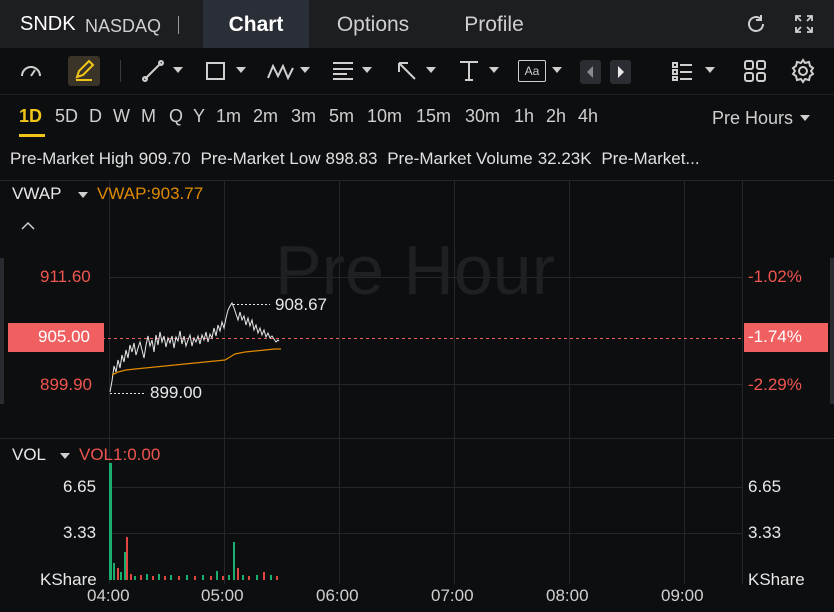 Image resolution: width=834 pixels, height=612 pixels. Describe the element at coordinates (776, 579) in the screenshot. I see `volume-unit-right: KShare` at that location.